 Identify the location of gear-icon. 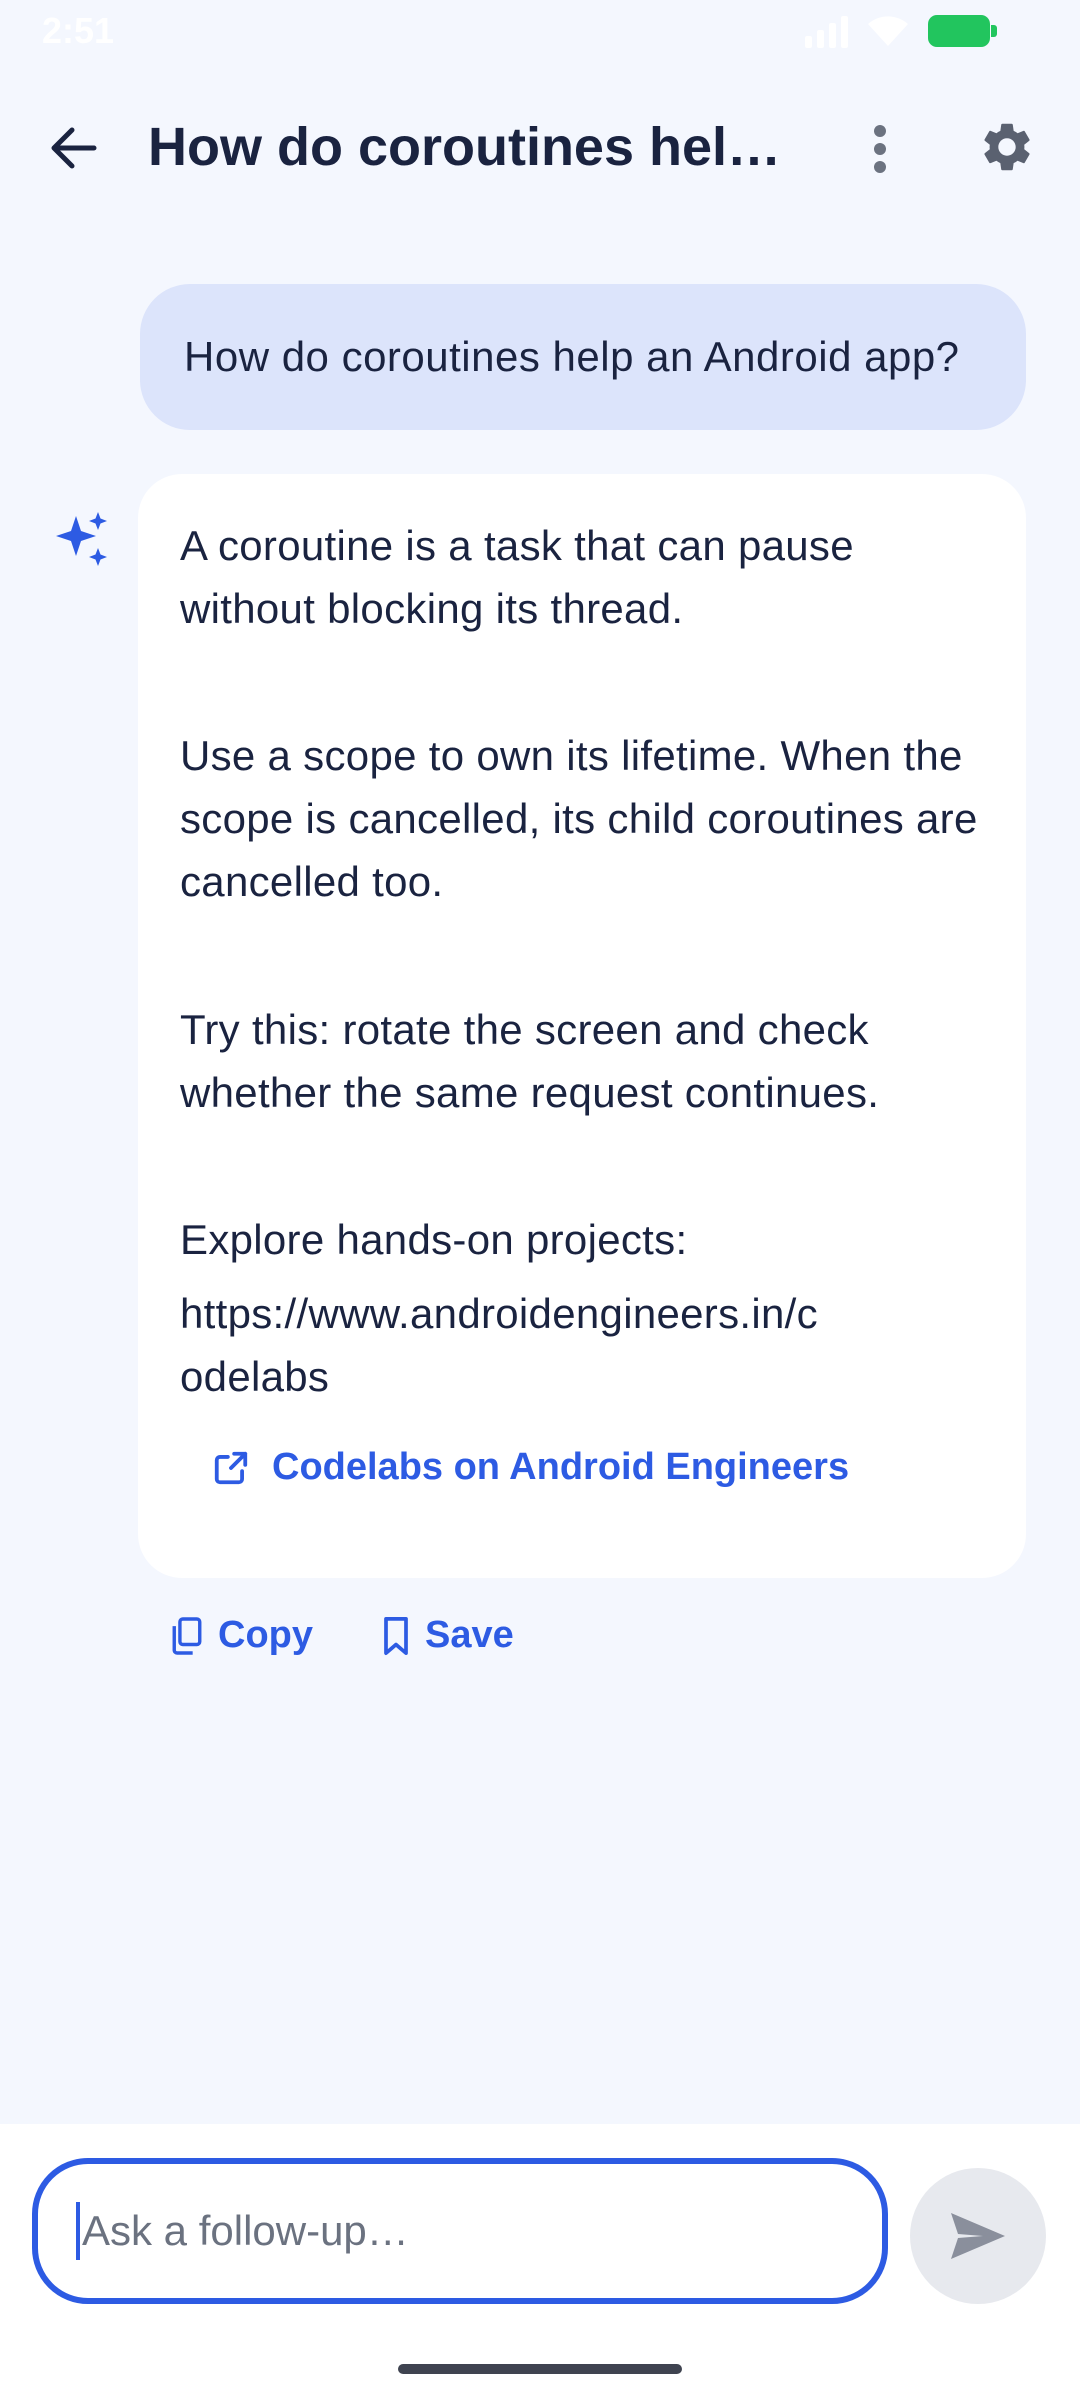
(1007, 147).